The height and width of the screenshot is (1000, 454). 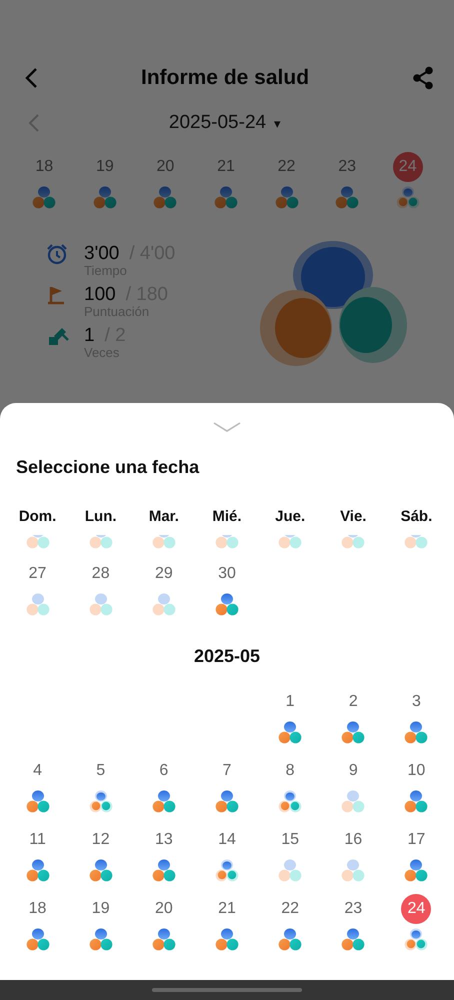 What do you see at coordinates (163, 771) in the screenshot?
I see `day-number: 6` at bounding box center [163, 771].